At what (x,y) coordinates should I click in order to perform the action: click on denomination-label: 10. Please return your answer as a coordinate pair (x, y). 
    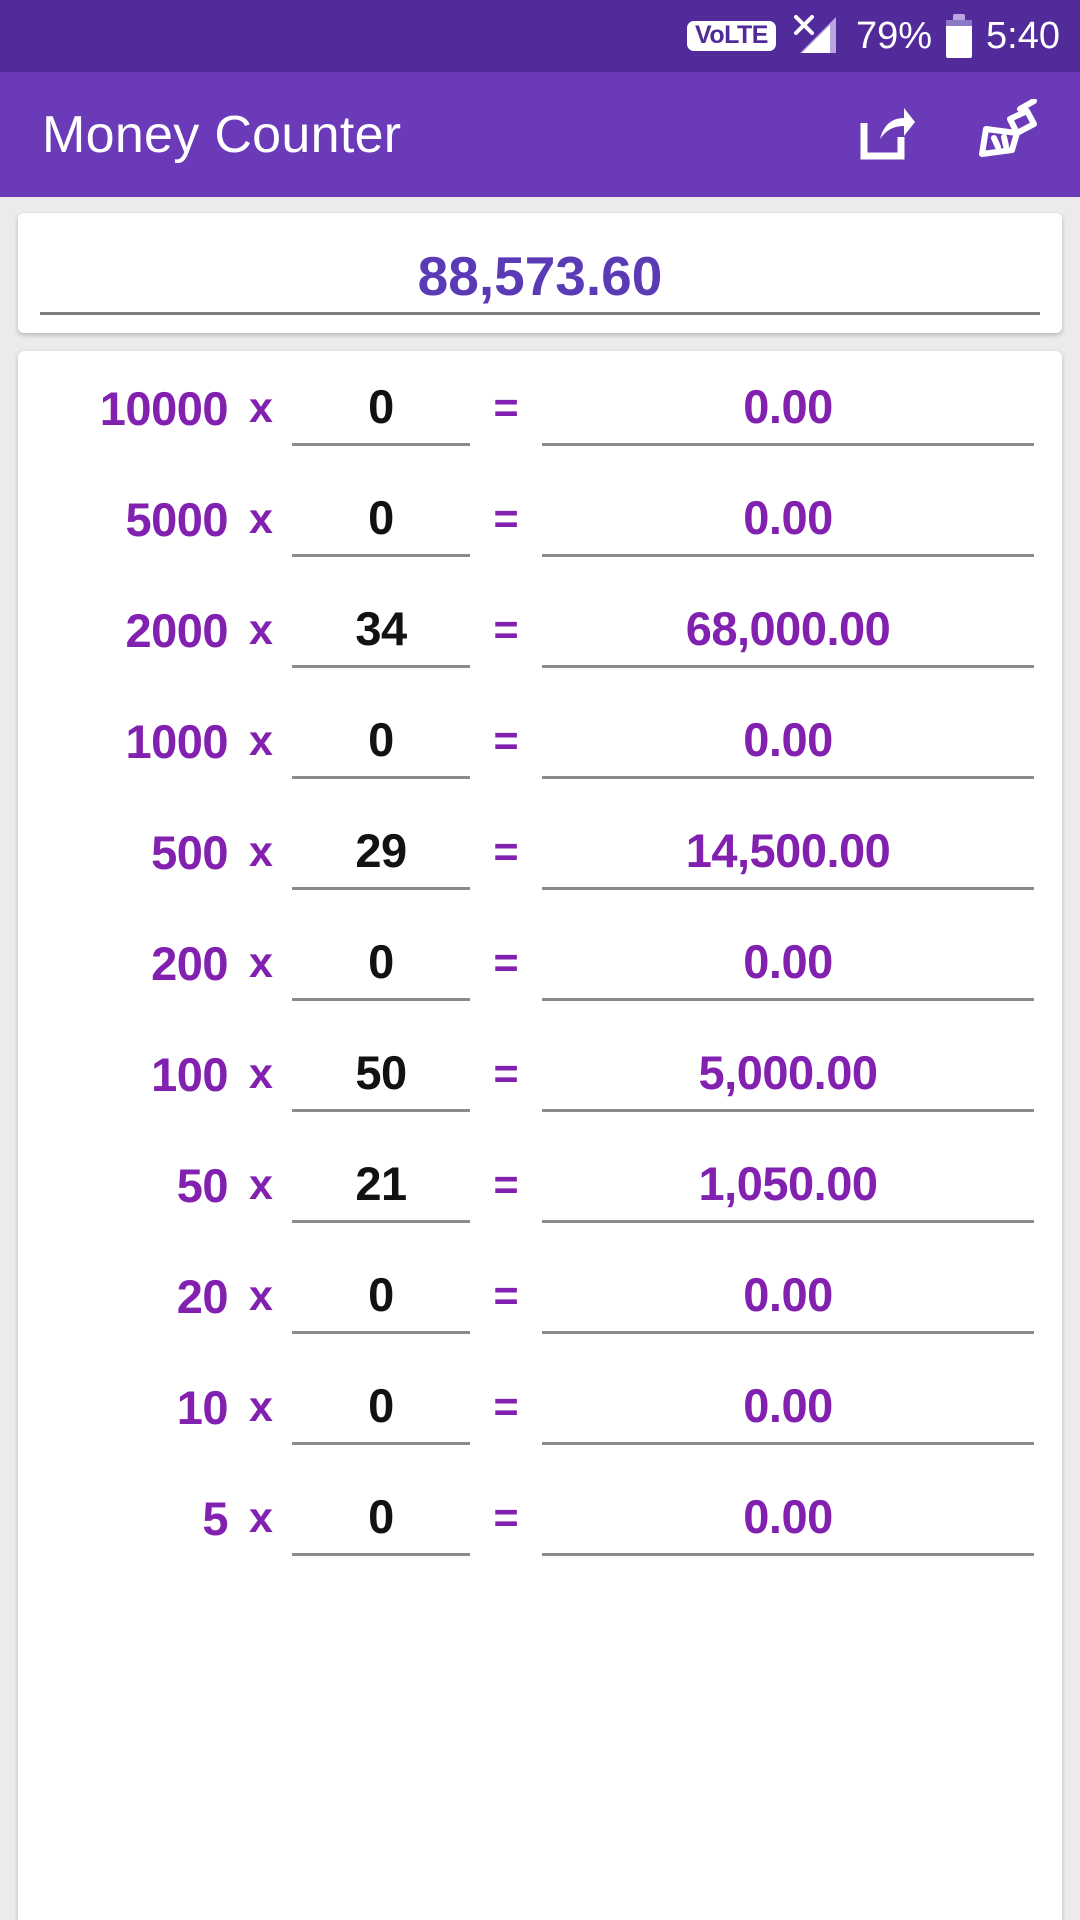
    Looking at the image, I should click on (202, 1407).